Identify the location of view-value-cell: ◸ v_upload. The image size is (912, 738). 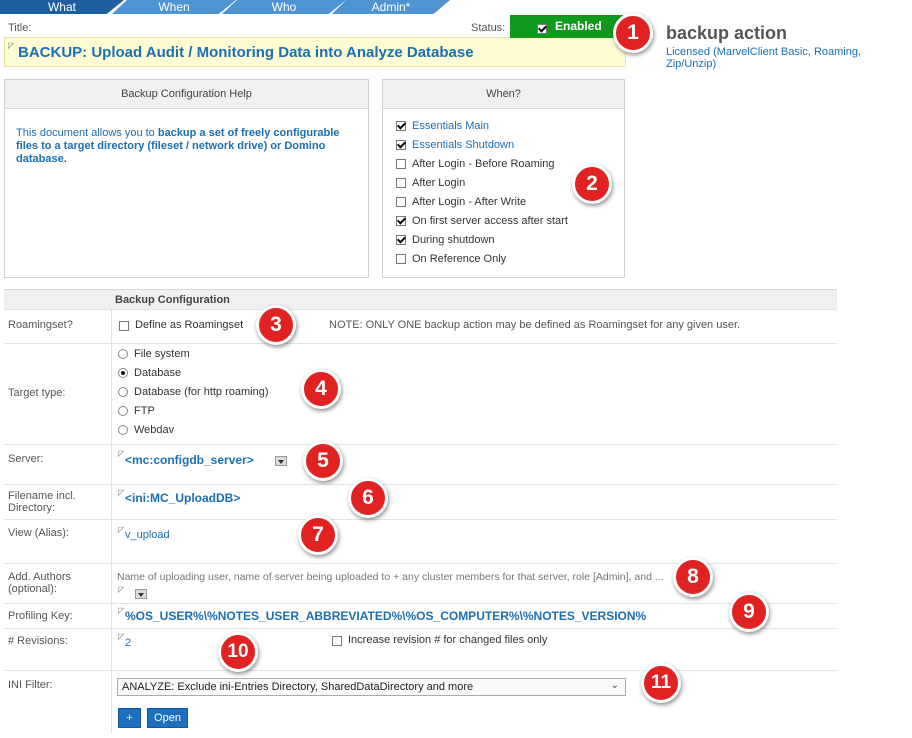
(477, 541).